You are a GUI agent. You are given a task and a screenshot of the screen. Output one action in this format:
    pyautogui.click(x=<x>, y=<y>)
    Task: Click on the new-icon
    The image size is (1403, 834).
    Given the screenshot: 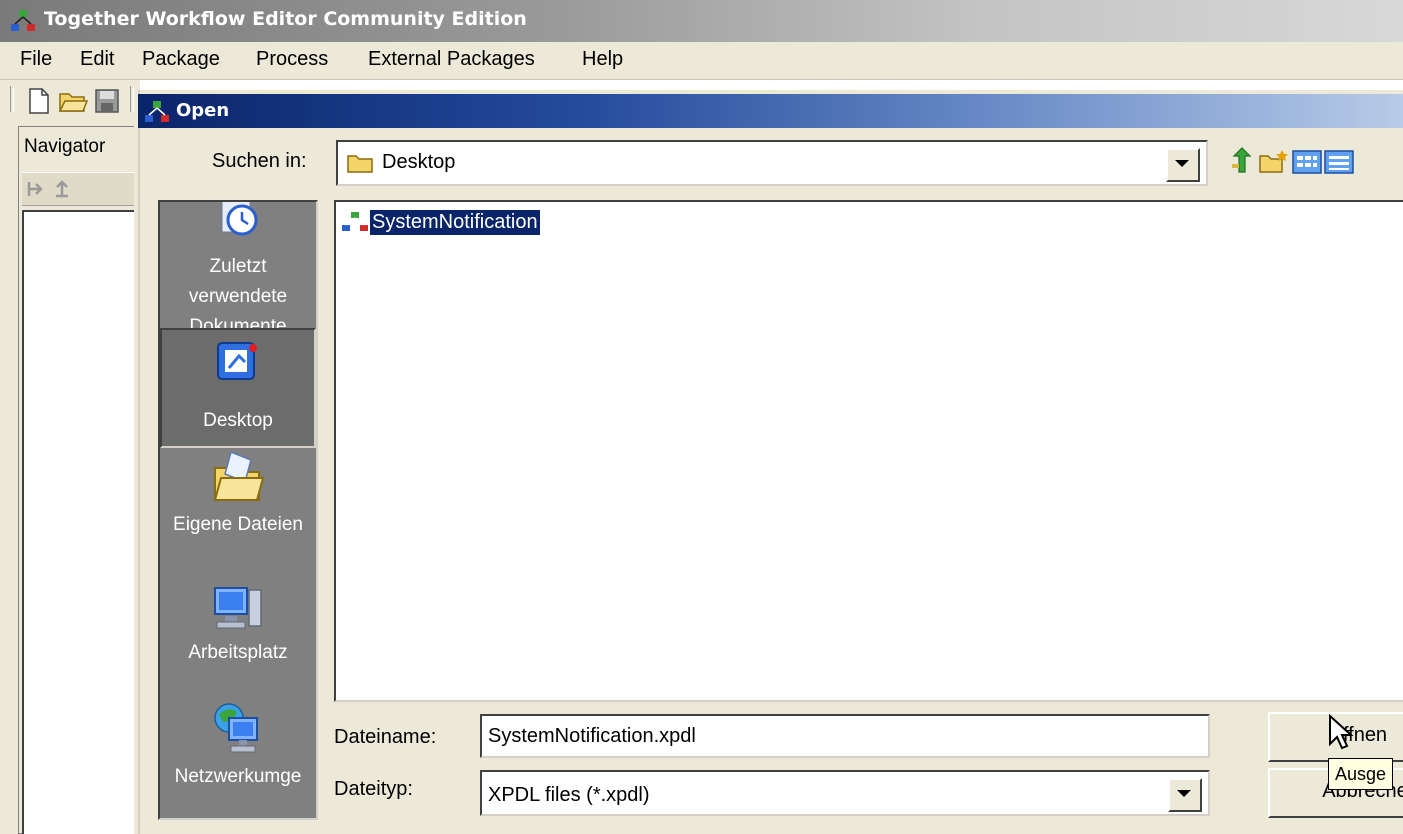 What is the action you would take?
    pyautogui.click(x=39, y=101)
    